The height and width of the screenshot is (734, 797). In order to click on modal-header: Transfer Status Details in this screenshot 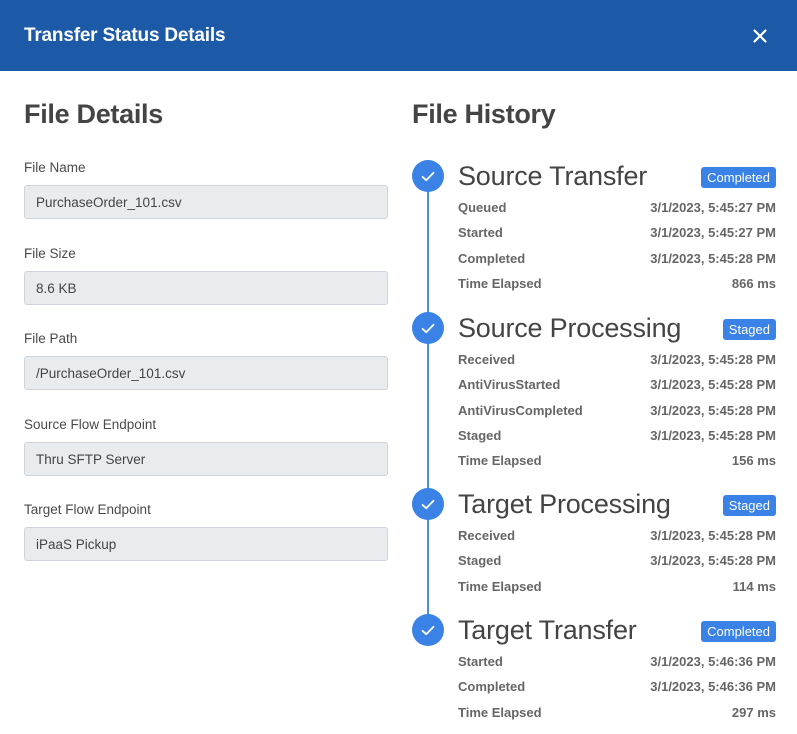, I will do `click(398, 35)`.